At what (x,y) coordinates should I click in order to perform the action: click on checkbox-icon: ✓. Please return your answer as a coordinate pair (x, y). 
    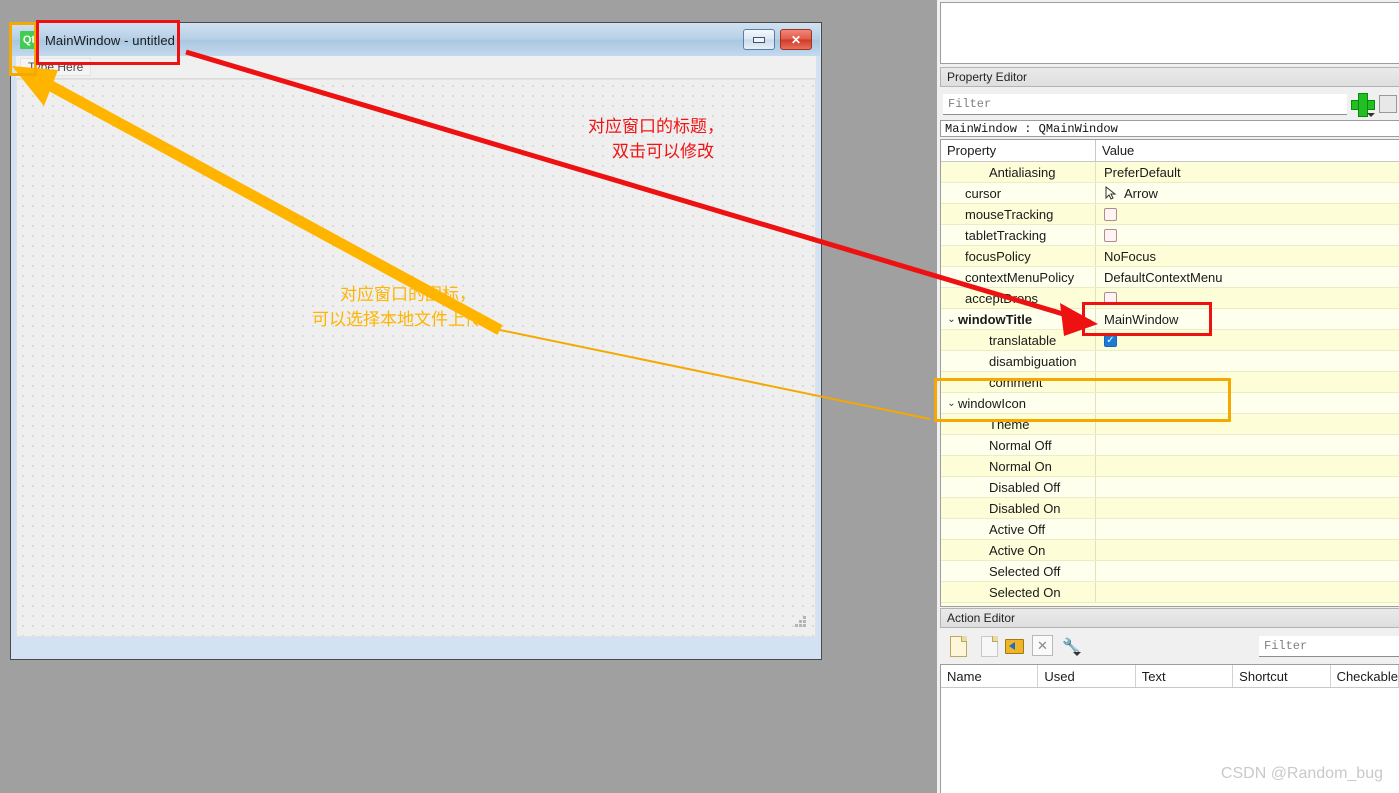
    Looking at the image, I should click on (1110, 340).